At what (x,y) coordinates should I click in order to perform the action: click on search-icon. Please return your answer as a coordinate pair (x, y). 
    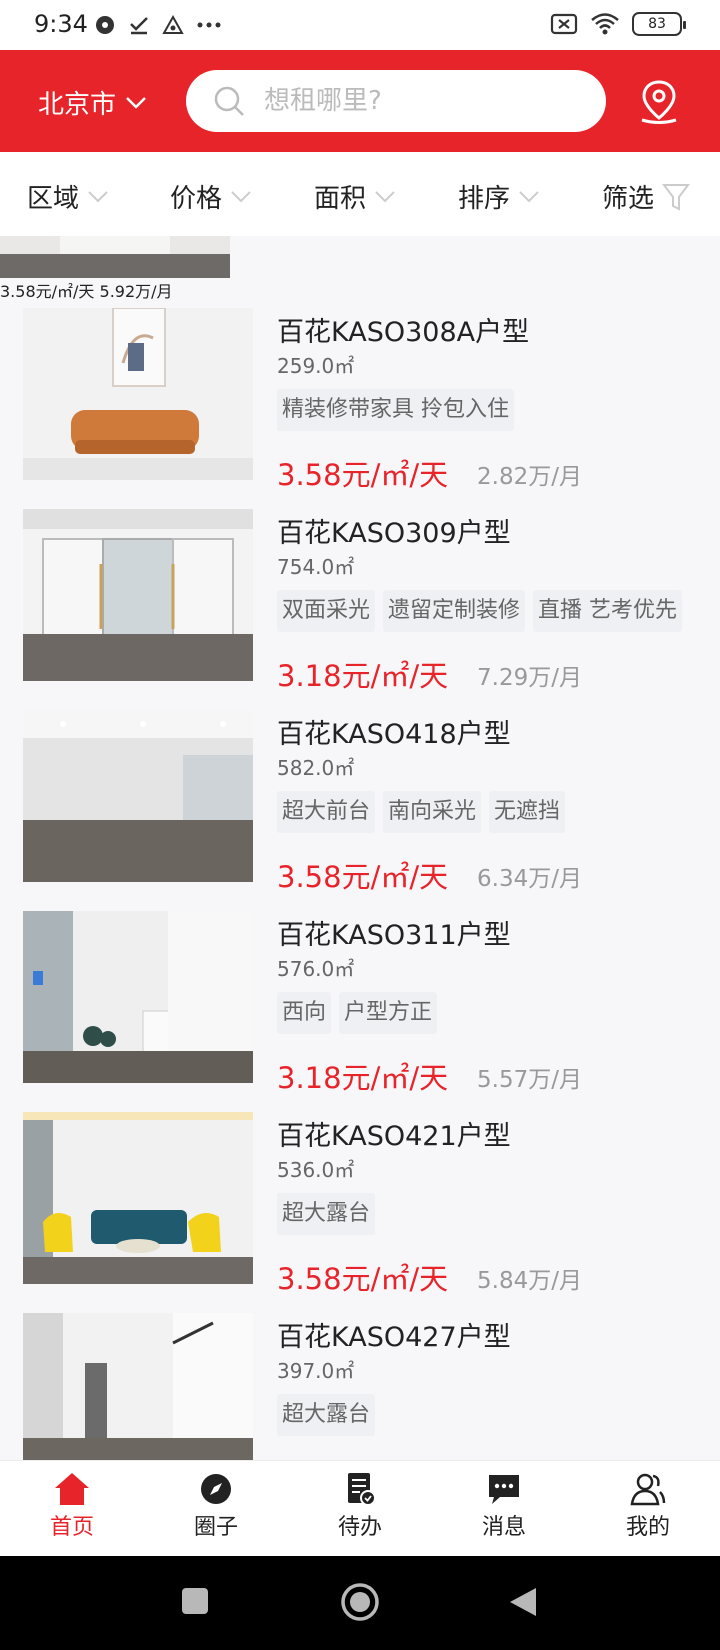
    Looking at the image, I should click on (229, 101).